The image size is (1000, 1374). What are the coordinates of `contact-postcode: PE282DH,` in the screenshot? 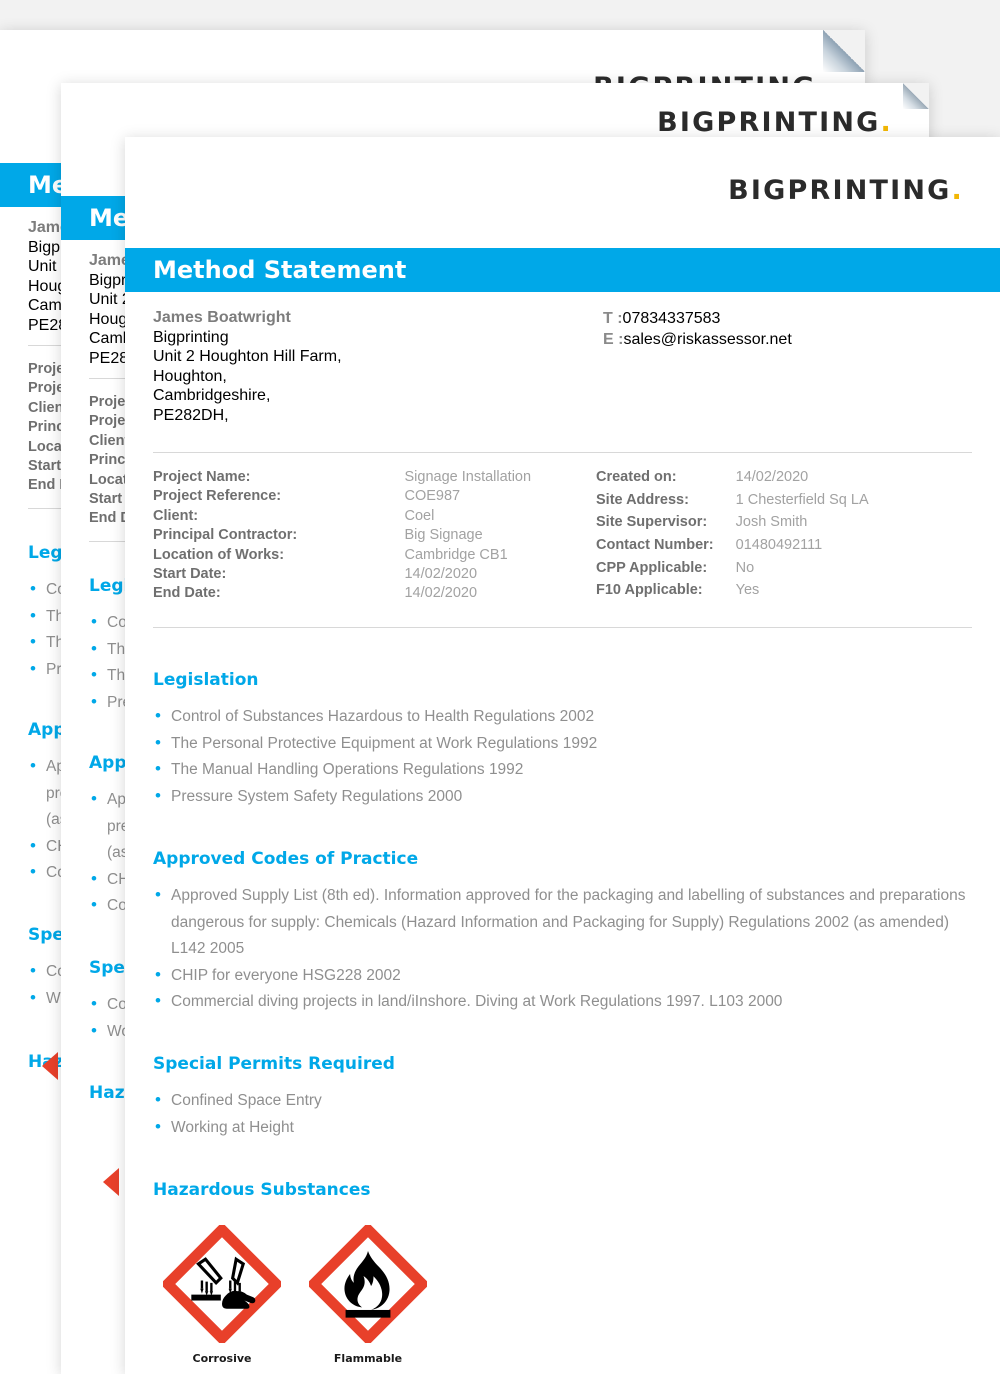 It's located at (191, 415).